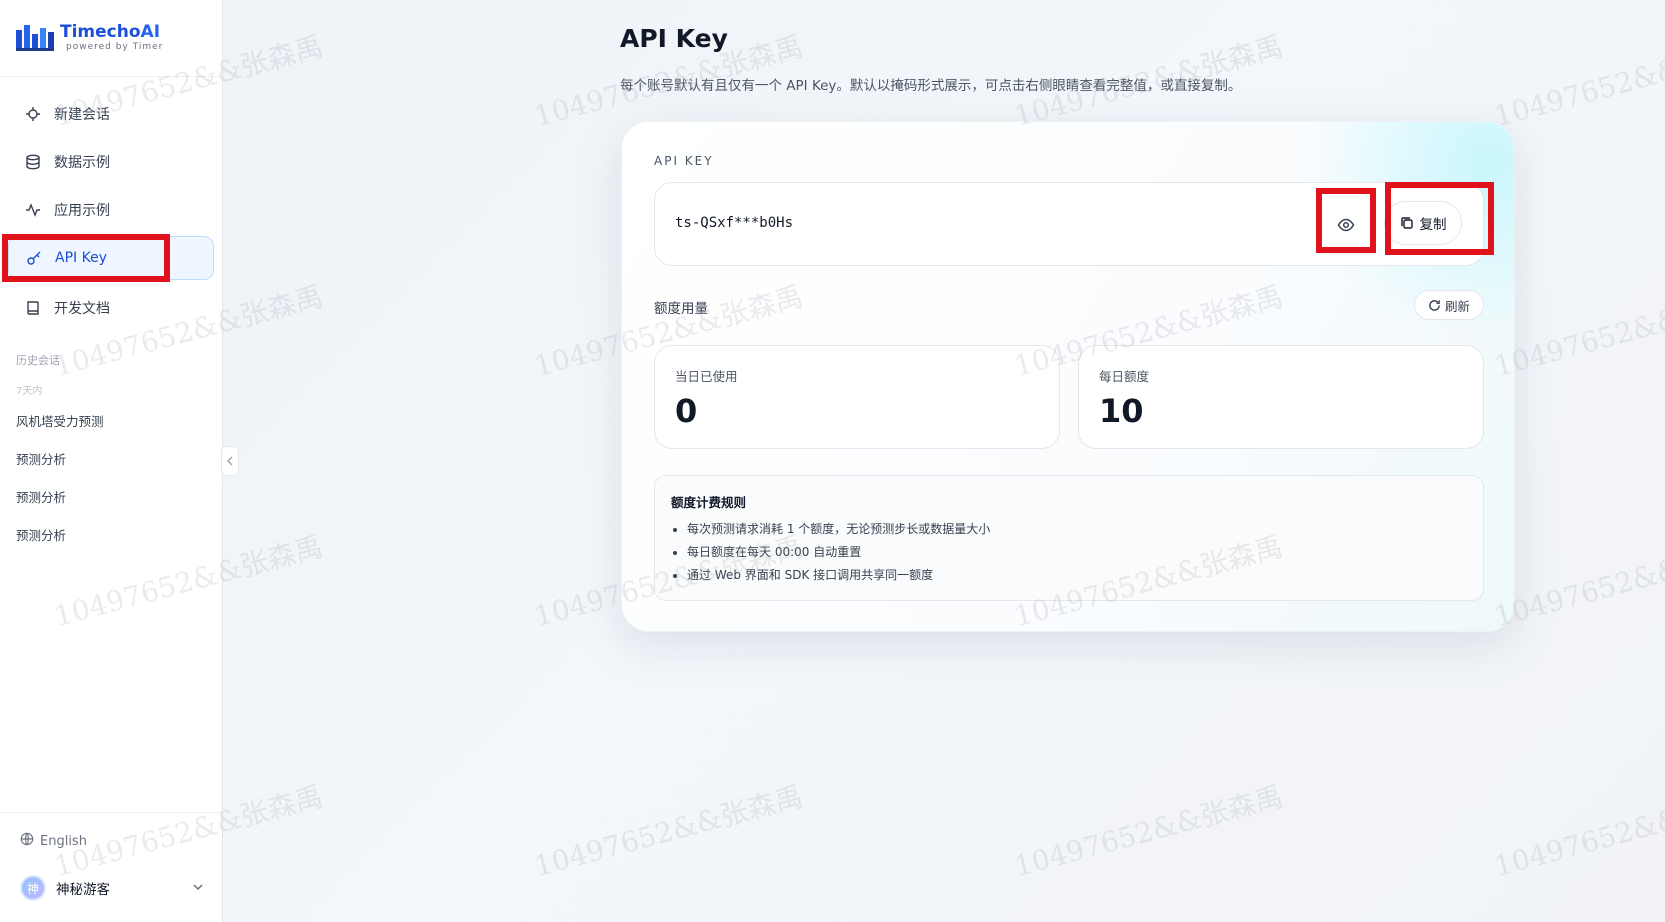 The width and height of the screenshot is (1665, 922). I want to click on sidebar-item-label: 开发文档, so click(82, 309).